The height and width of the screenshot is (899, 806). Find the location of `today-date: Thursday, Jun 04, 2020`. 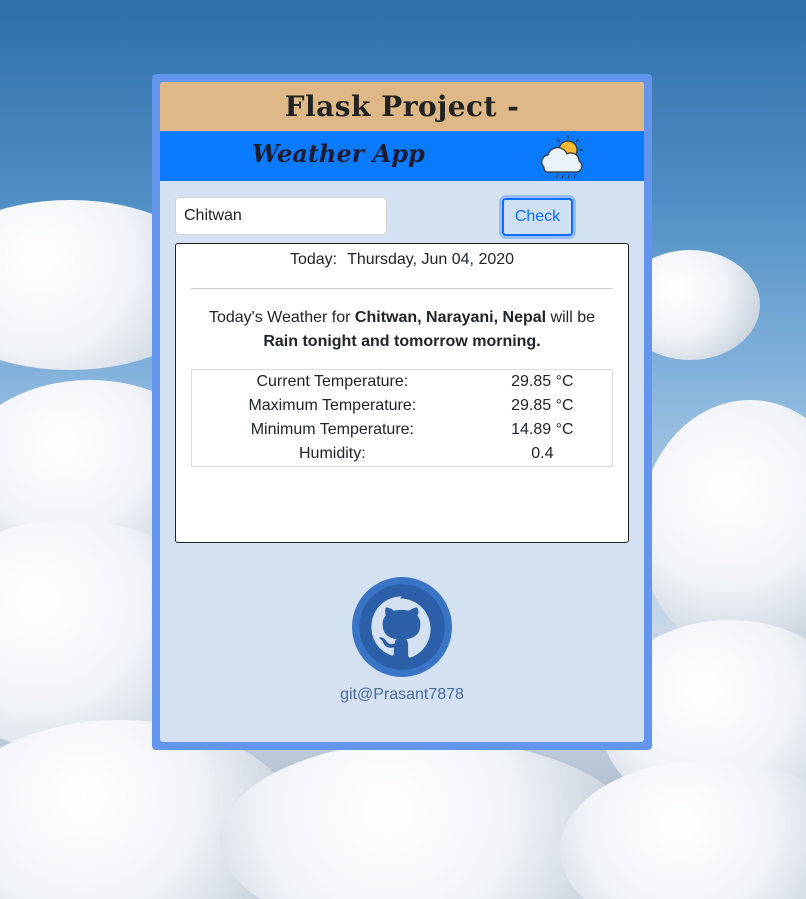

today-date: Thursday, Jun 04, 2020 is located at coordinates (431, 259).